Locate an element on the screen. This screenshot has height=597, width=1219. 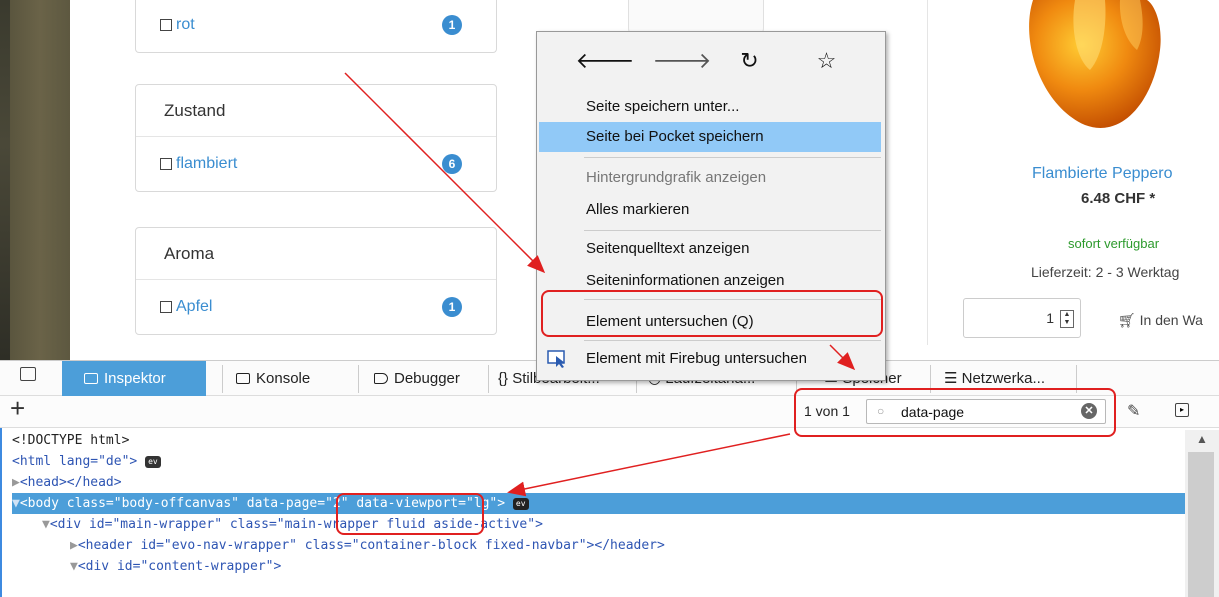
availability-text: sofort verfügbar is located at coordinates (1114, 243).